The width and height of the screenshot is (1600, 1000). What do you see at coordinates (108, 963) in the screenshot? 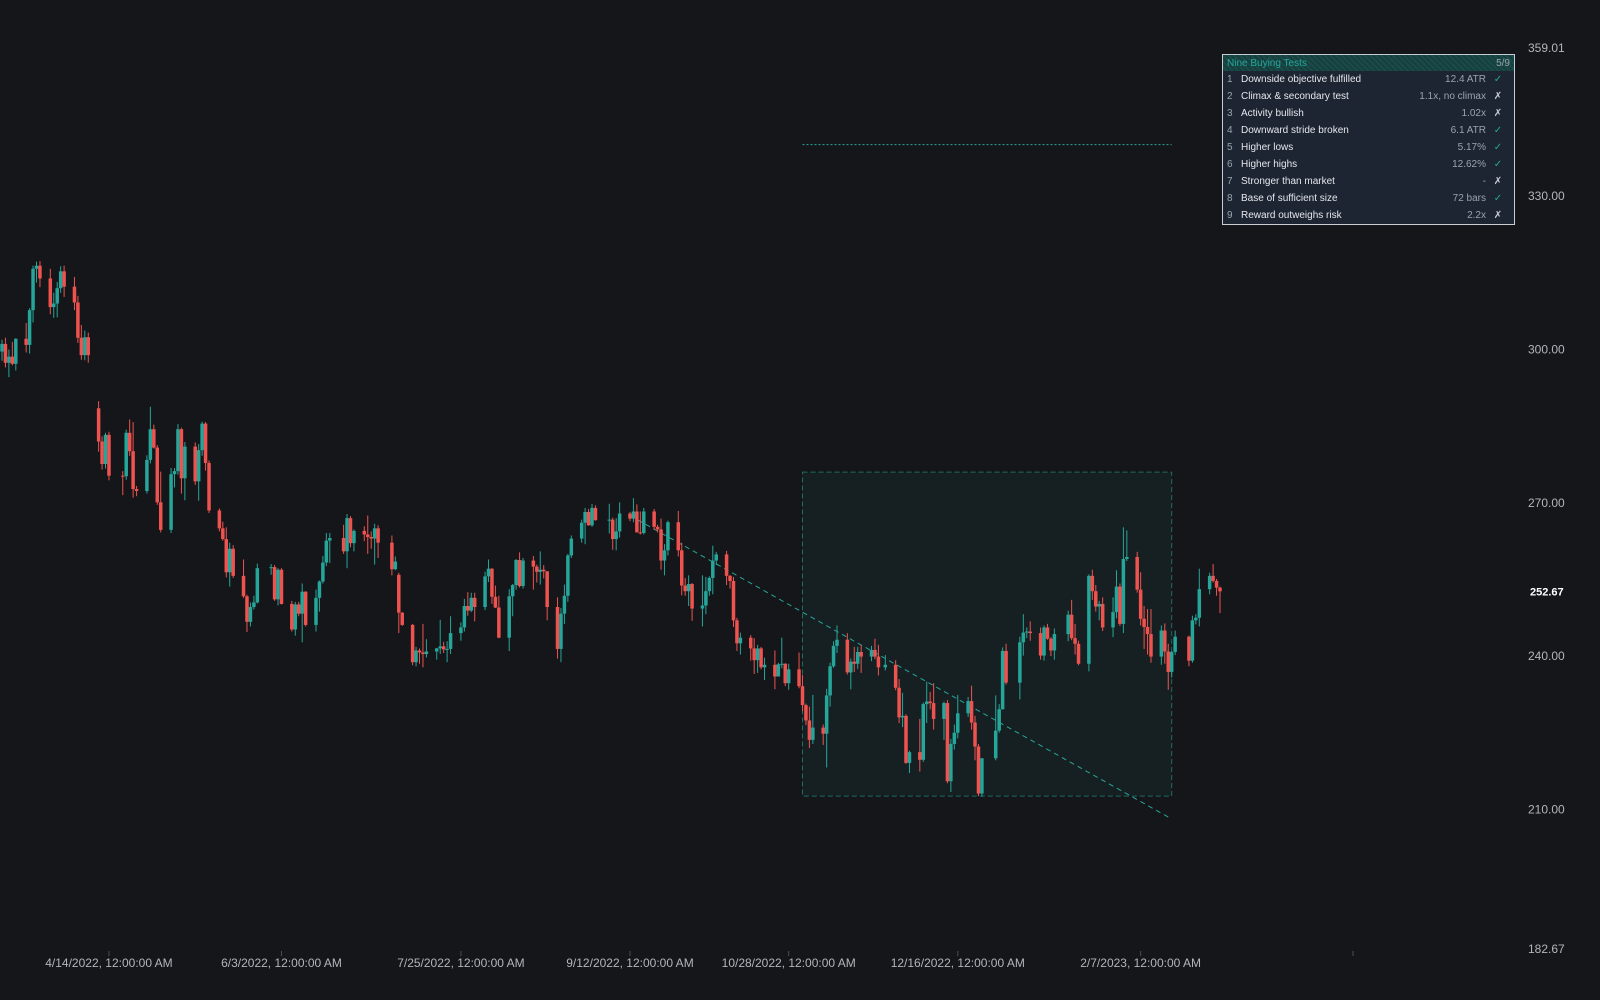
I see `time-tick-label: 4/14/2022, 12:00:00 AM` at bounding box center [108, 963].